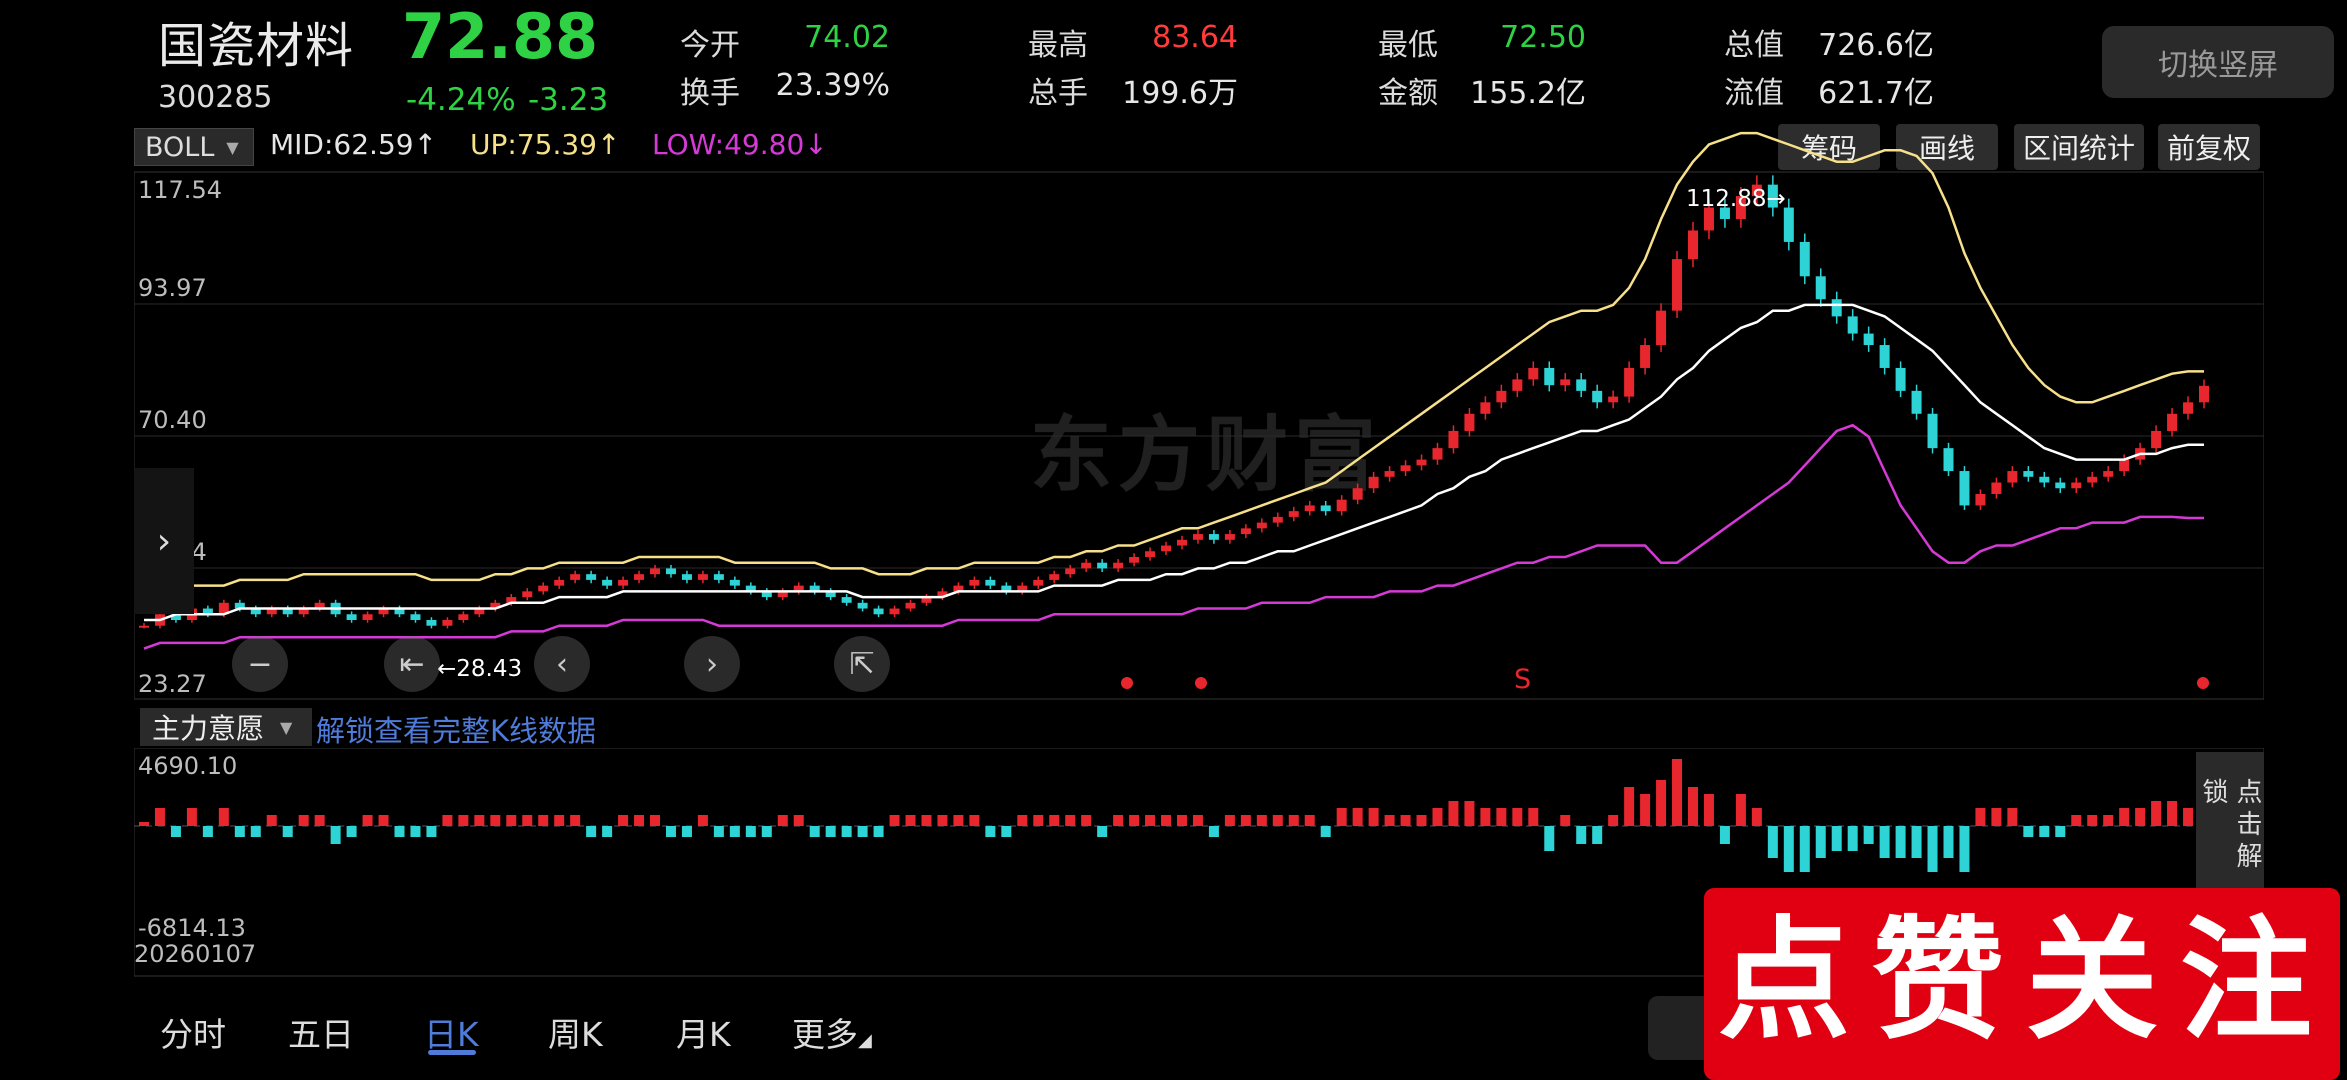 The image size is (2347, 1080). What do you see at coordinates (188, 766) in the screenshot?
I see `sub-axis-top: 4690.10` at bounding box center [188, 766].